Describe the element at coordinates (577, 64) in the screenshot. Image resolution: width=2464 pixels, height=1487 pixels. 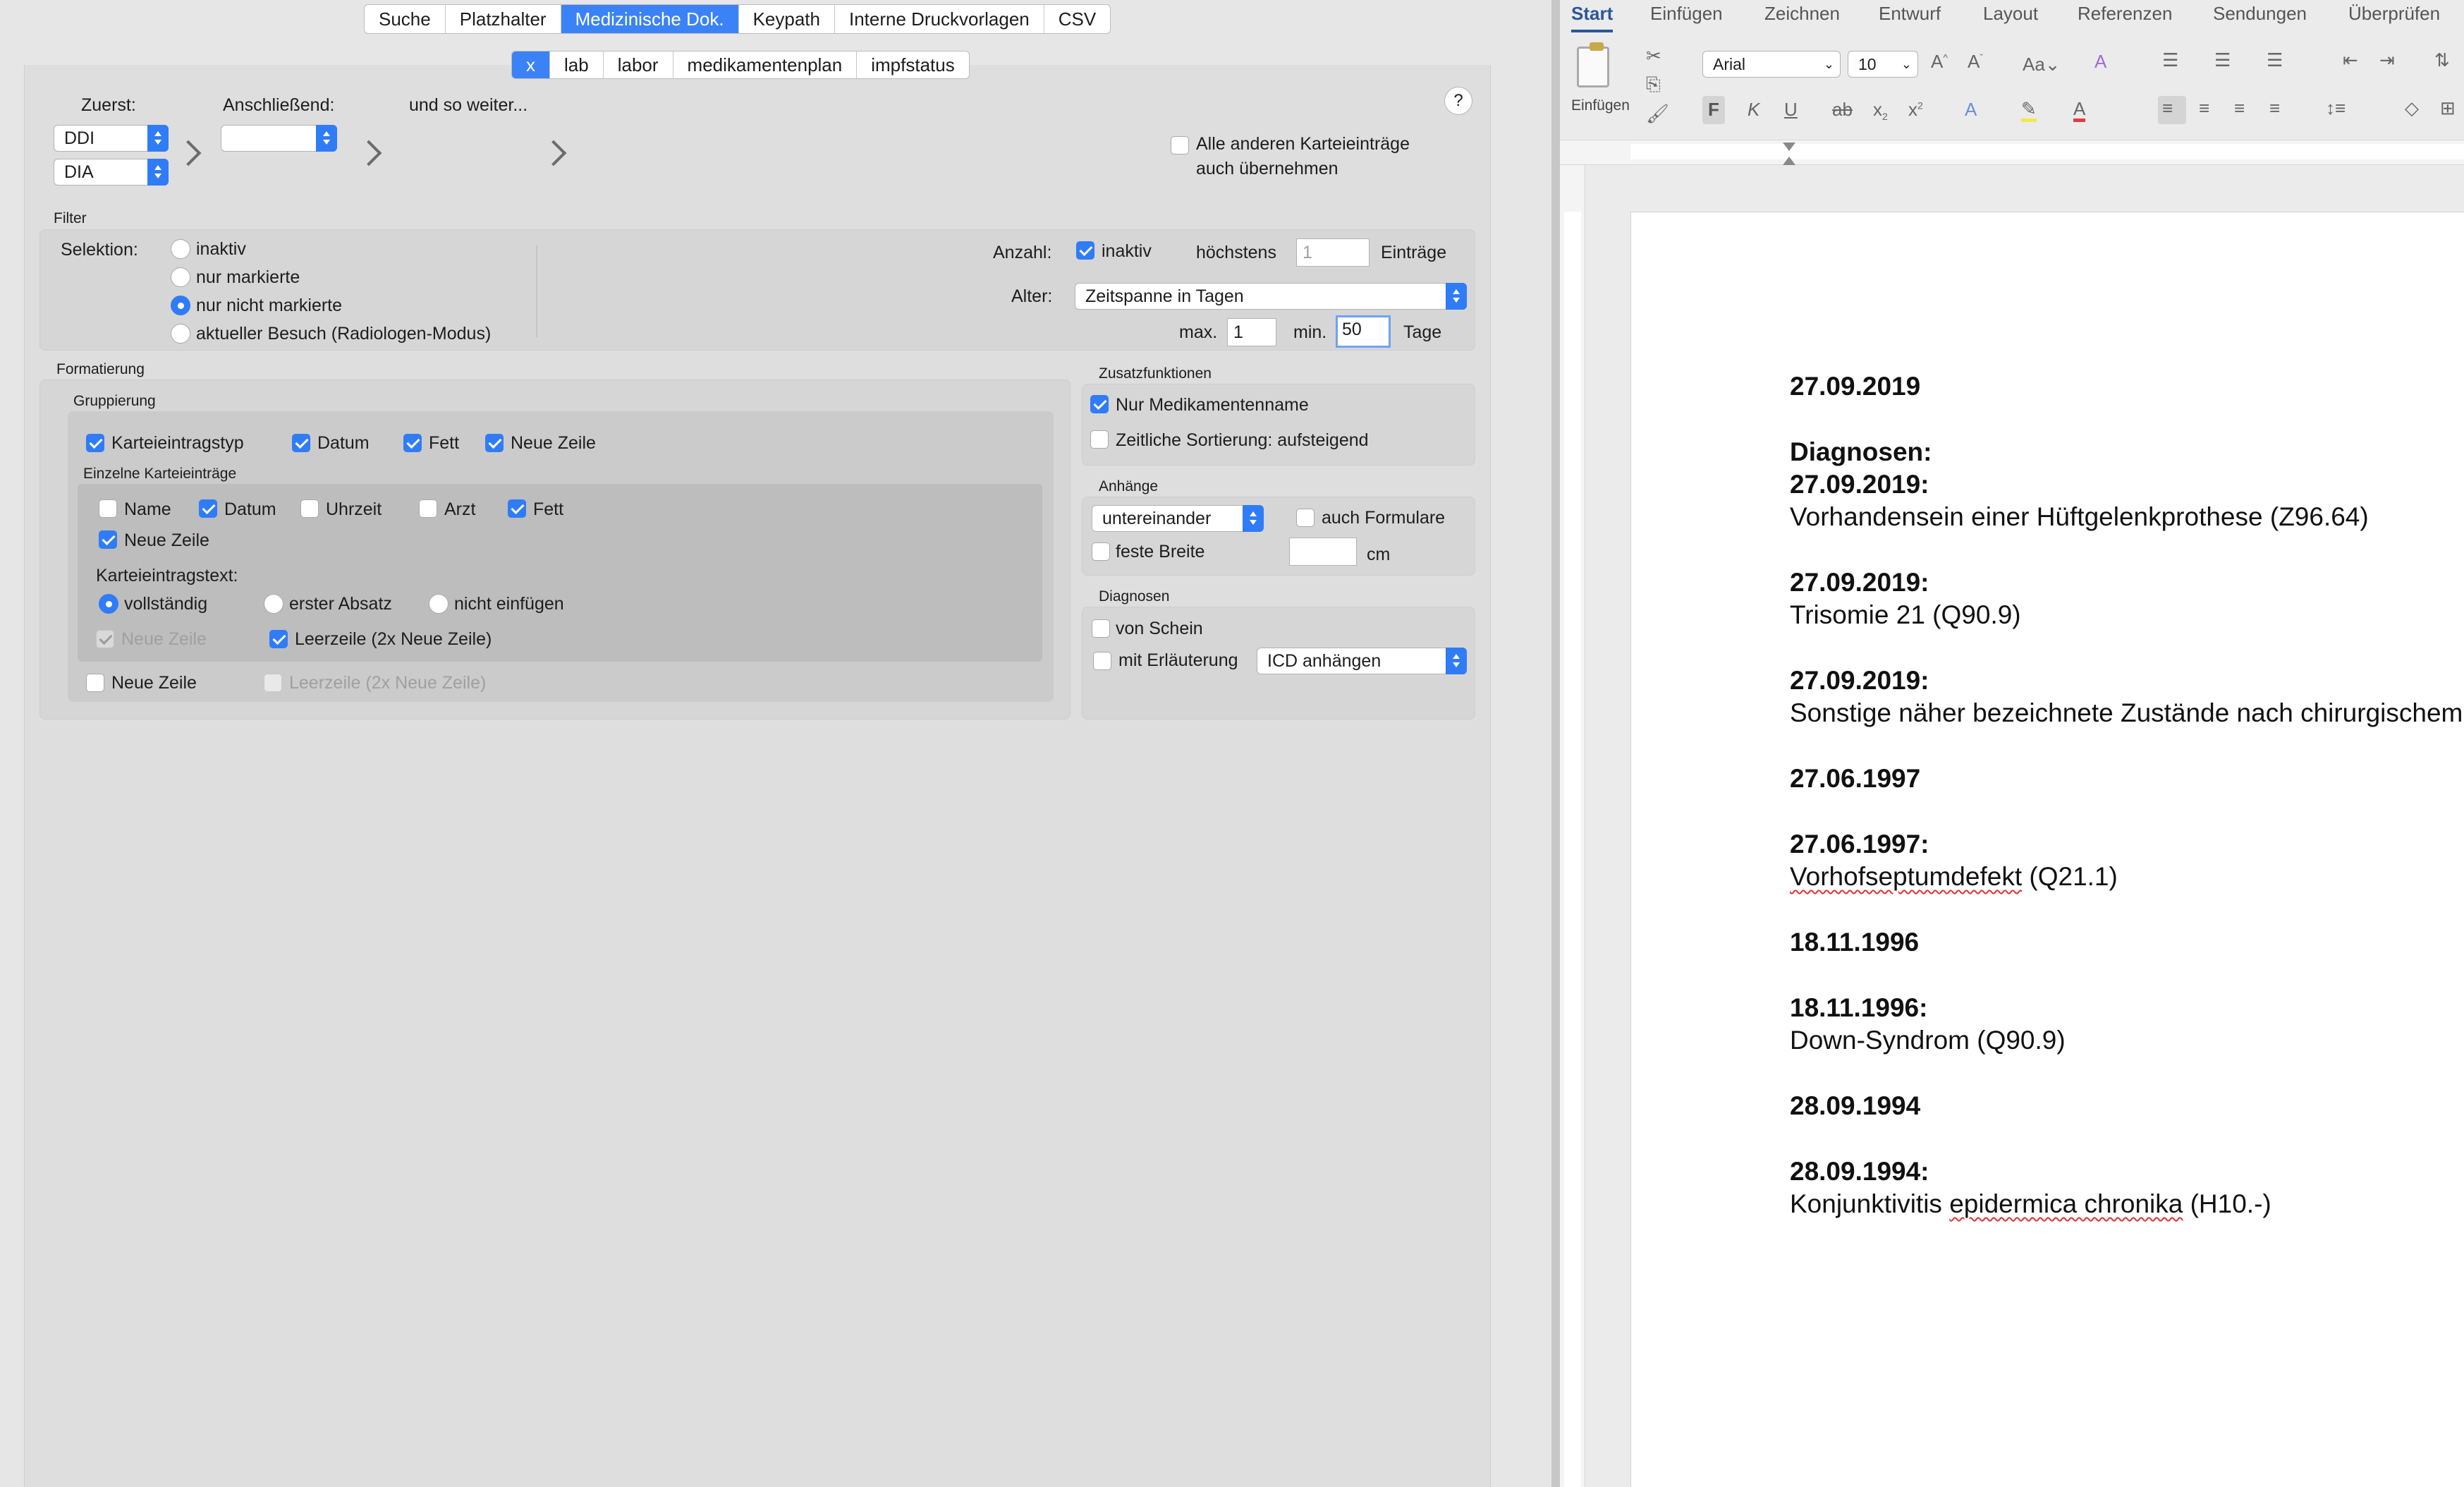
I see `subtab-lab: lab` at that location.